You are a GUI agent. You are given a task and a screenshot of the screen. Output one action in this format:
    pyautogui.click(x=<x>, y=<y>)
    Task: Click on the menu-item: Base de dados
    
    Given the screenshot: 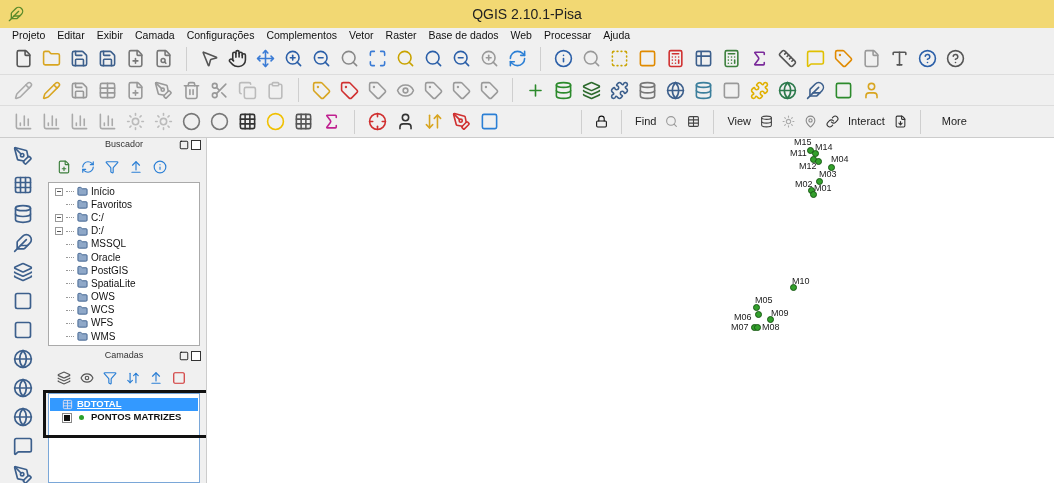 What is the action you would take?
    pyautogui.click(x=463, y=36)
    